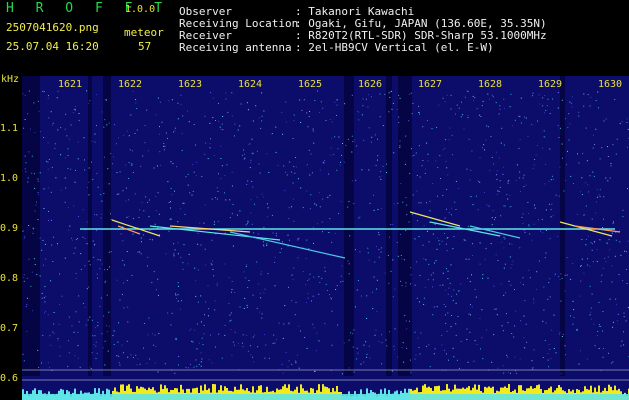 Image resolution: width=629 pixels, height=400 pixels. I want to click on x-tick-label: 1627, so click(430, 84).